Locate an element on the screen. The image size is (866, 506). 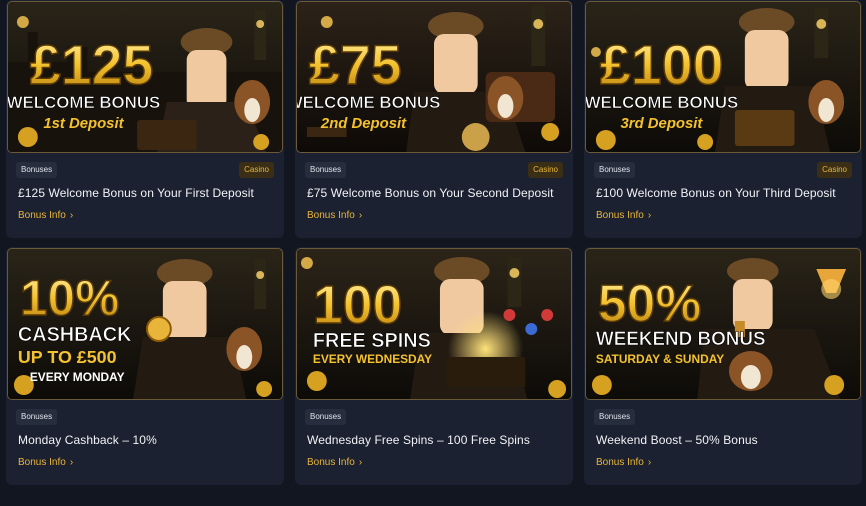
promo-title: Wednesday Free Spins – 100 Free Spins is located at coordinates (418, 440).